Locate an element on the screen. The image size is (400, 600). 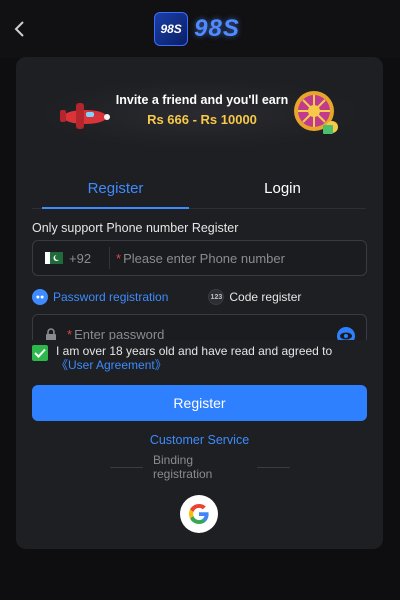
password-field: * is located at coordinates (199, 327).